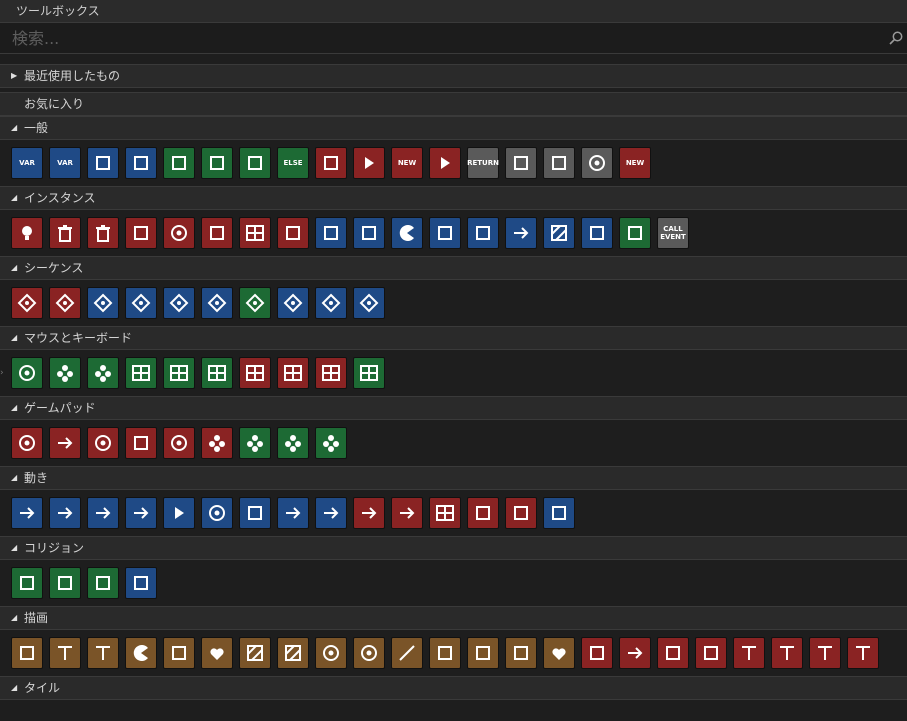 The height and width of the screenshot is (721, 907). Describe the element at coordinates (65, 443) in the screenshot. I see `export-tool-button` at that location.